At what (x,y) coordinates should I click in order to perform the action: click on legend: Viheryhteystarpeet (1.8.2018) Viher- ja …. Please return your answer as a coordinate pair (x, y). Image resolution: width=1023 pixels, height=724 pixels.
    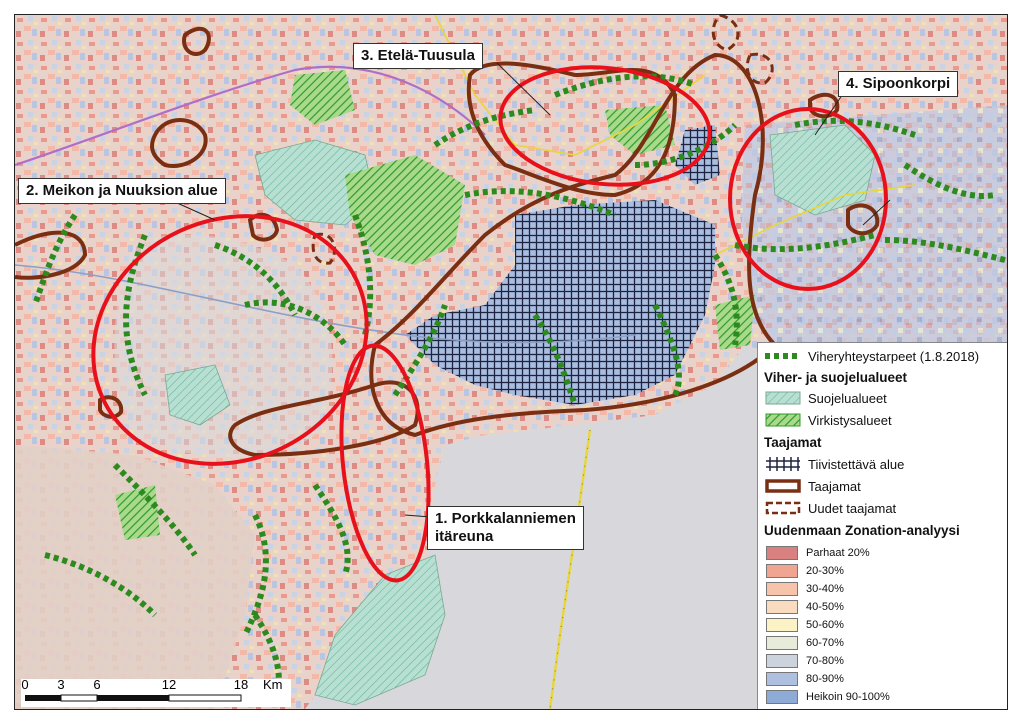
    Looking at the image, I should click on (882, 525).